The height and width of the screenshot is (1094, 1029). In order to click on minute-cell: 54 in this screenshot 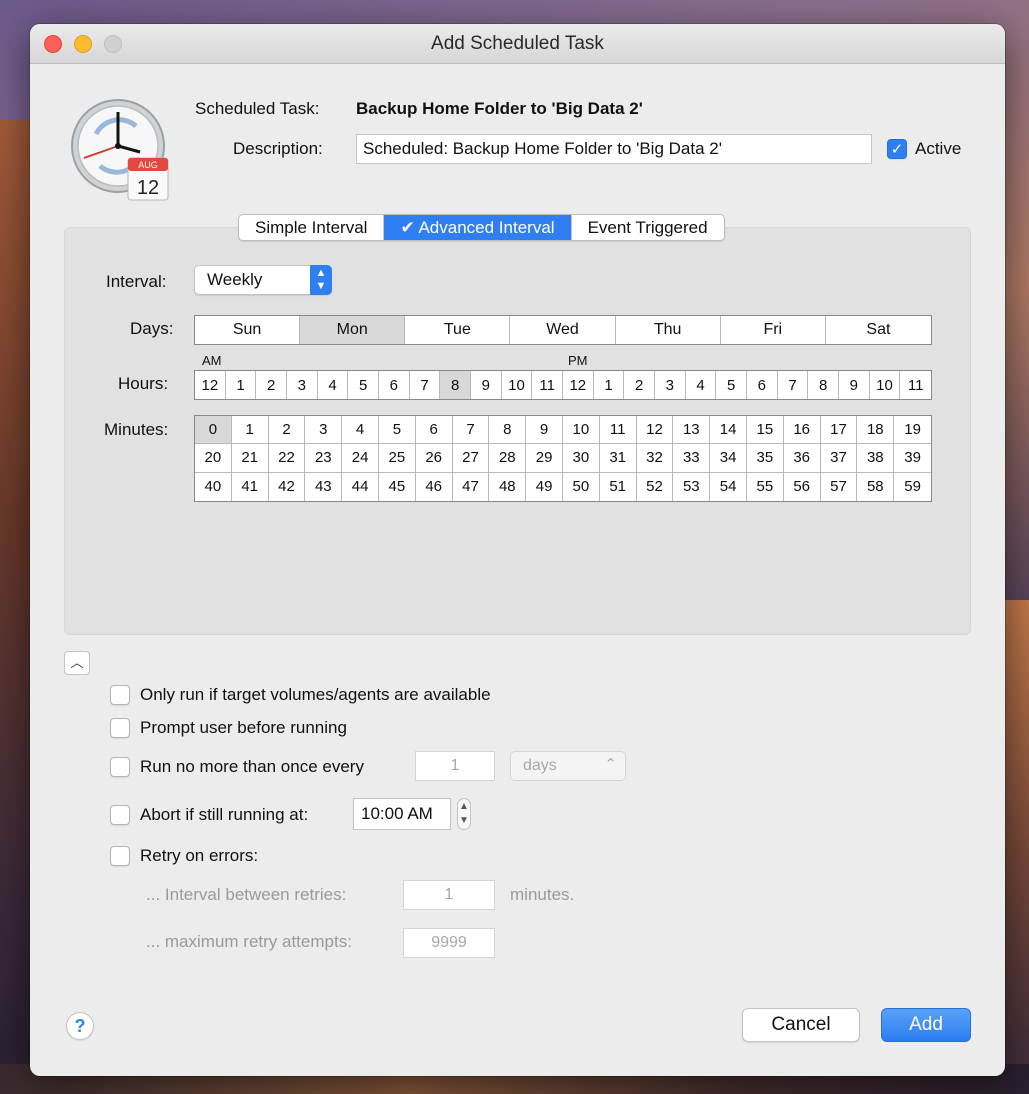, I will do `click(728, 486)`.